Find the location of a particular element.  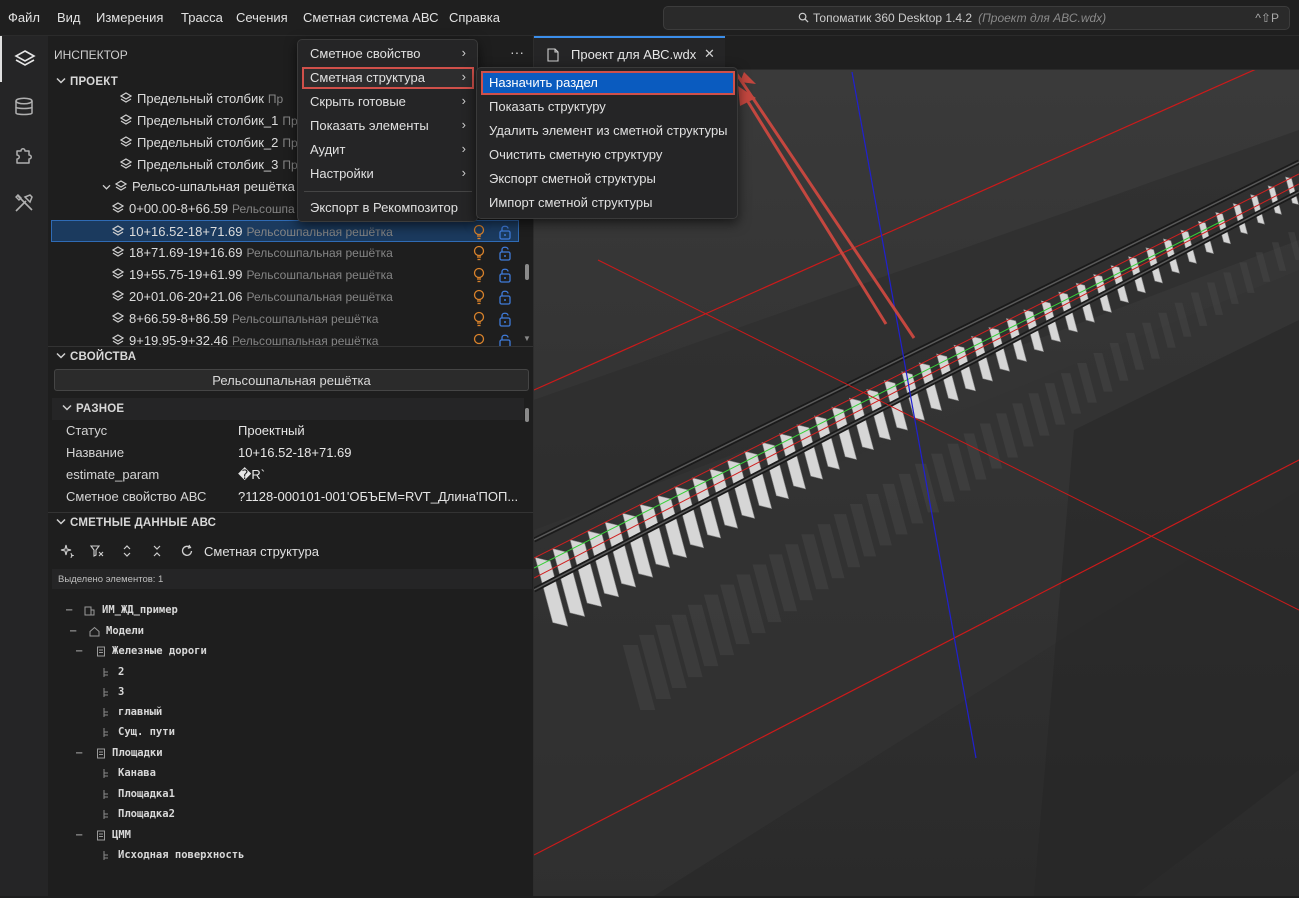

estimate-tree-label: Сущ. пути is located at coordinates (146, 732).